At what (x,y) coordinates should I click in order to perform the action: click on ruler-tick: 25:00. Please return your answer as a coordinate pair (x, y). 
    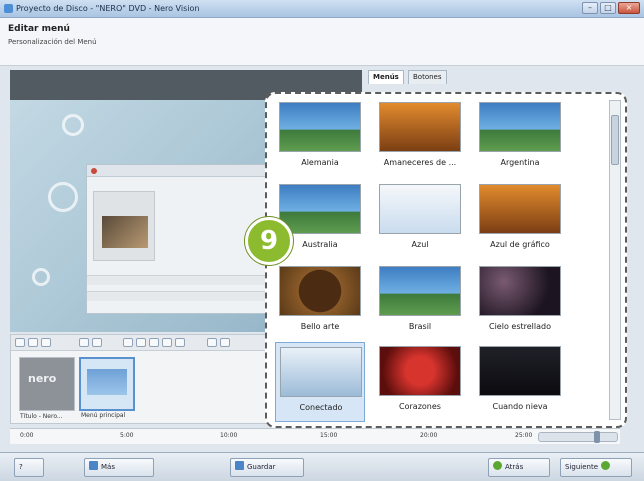
    Looking at the image, I should click on (524, 435).